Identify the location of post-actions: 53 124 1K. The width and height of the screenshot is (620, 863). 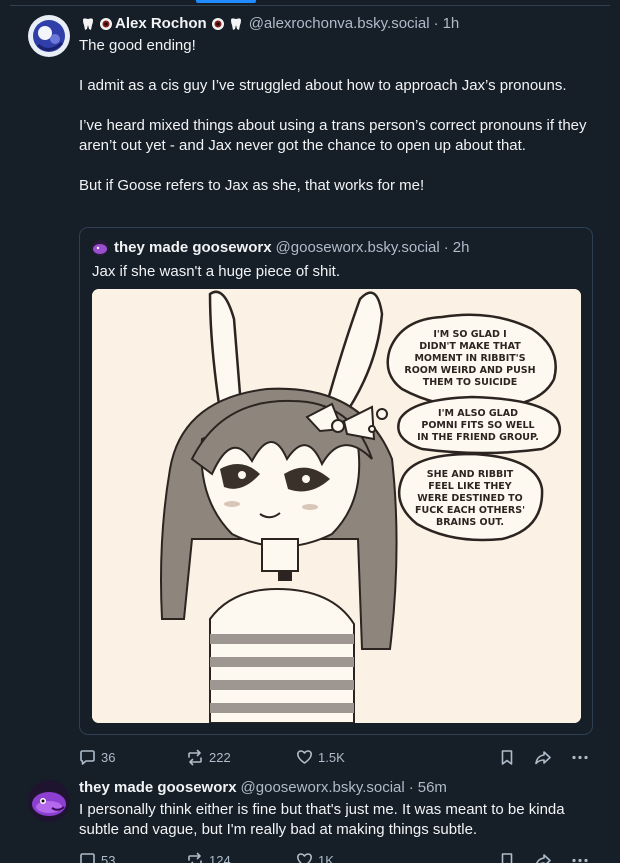
(339, 856).